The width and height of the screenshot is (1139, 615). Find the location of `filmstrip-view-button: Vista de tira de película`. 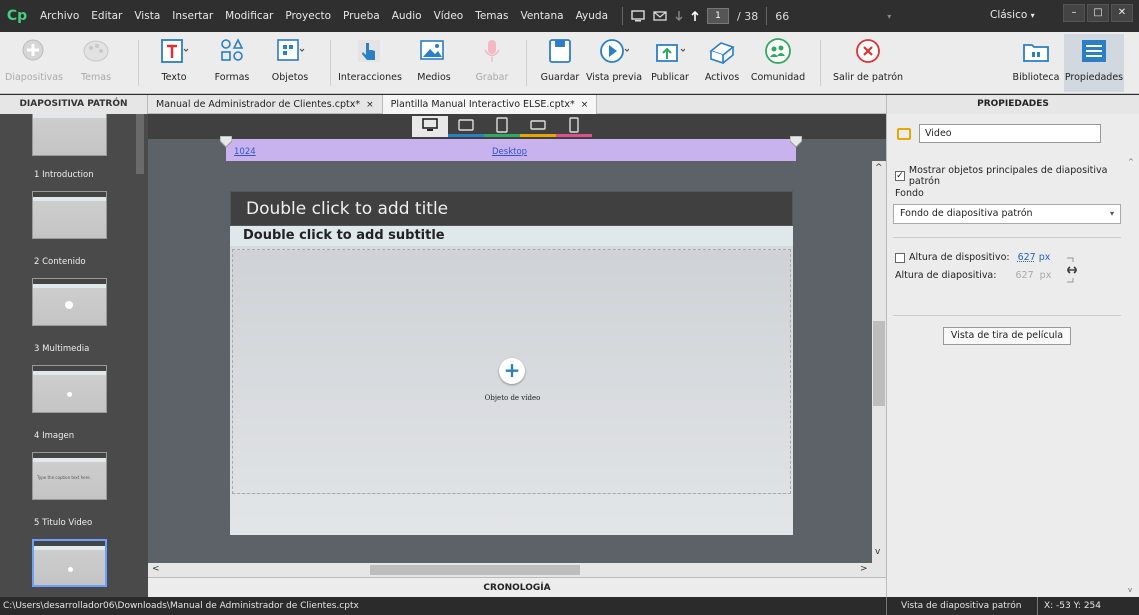

filmstrip-view-button: Vista de tira de película is located at coordinates (1007, 336).